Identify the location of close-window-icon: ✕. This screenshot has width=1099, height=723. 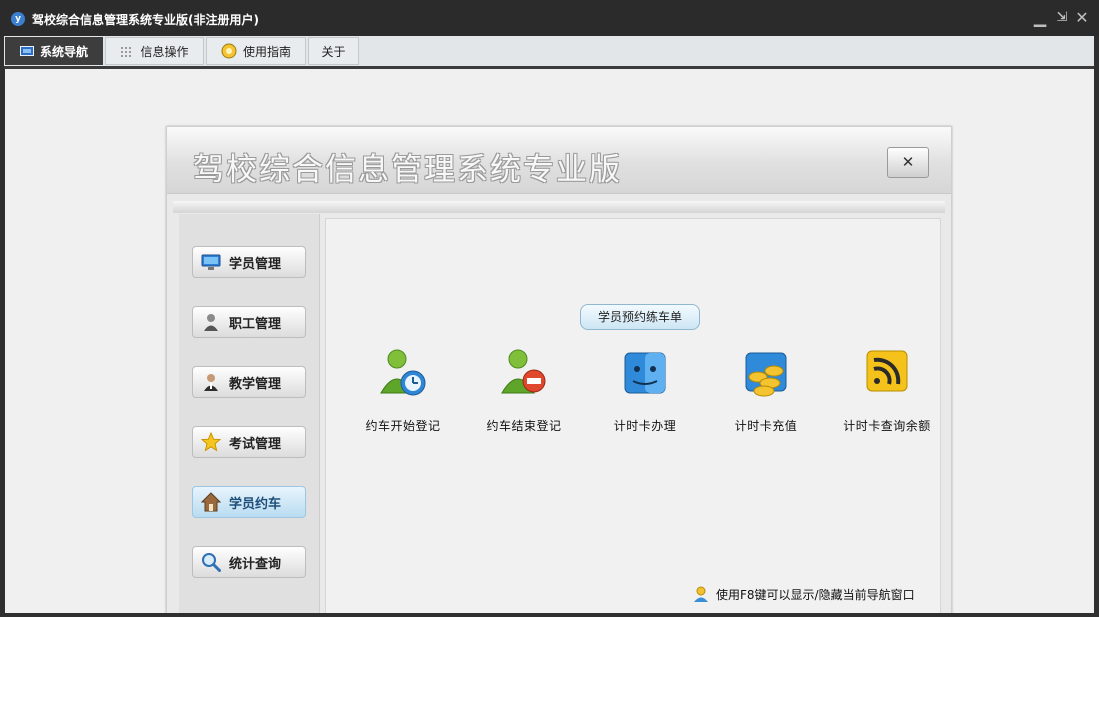
(1082, 17).